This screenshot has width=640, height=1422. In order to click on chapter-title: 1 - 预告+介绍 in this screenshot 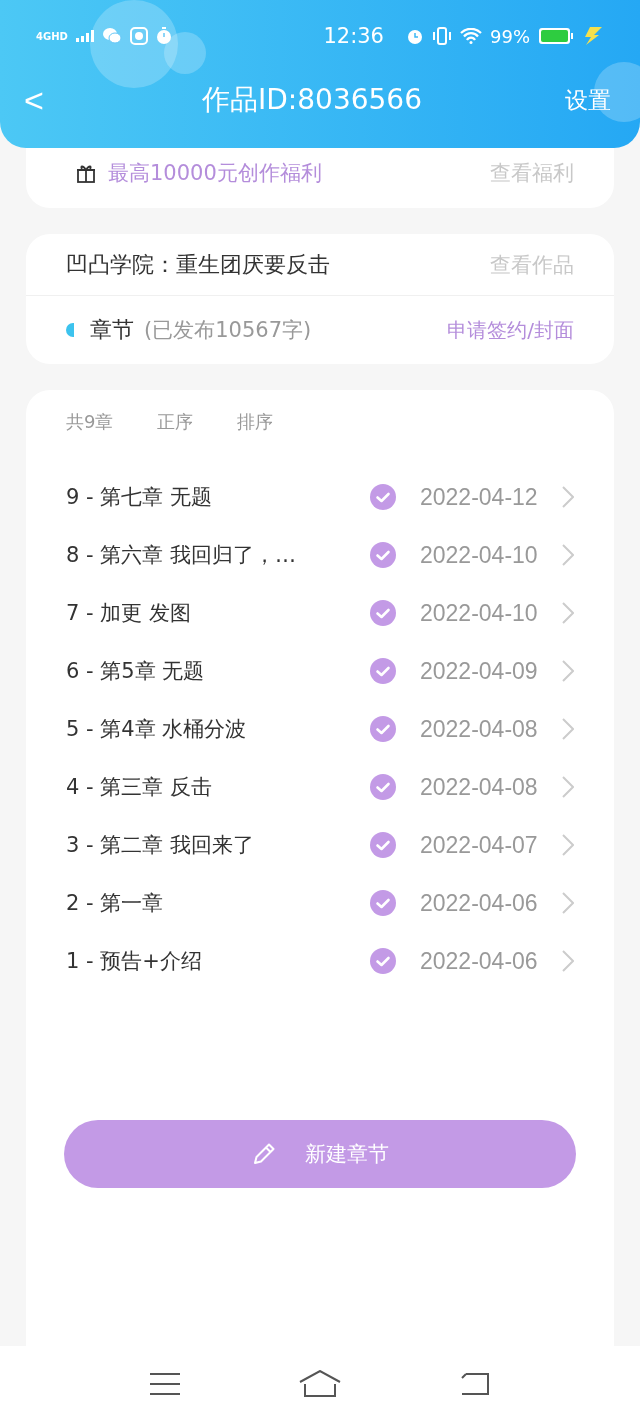, I will do `click(218, 961)`.